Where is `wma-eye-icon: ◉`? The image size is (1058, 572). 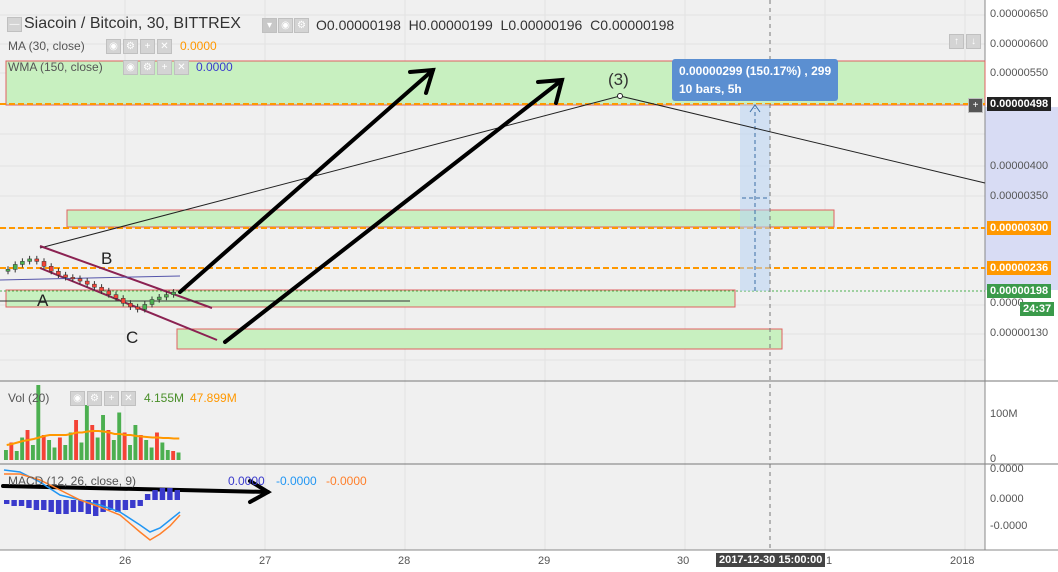
wma-eye-icon: ◉ is located at coordinates (130, 67).